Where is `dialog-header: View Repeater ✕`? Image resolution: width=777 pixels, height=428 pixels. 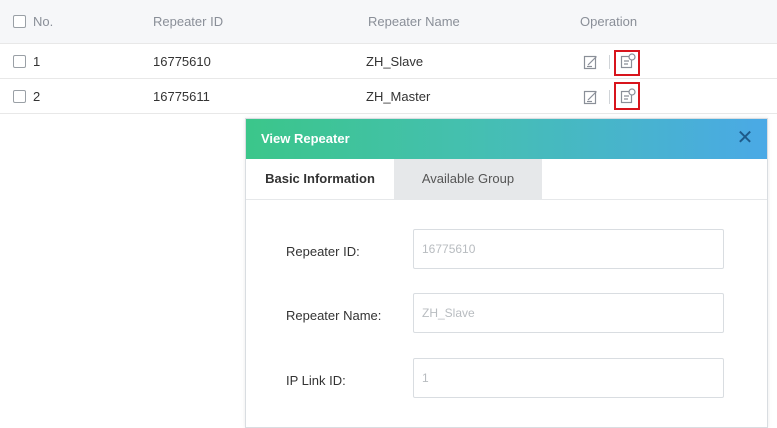 dialog-header: View Repeater ✕ is located at coordinates (506, 139).